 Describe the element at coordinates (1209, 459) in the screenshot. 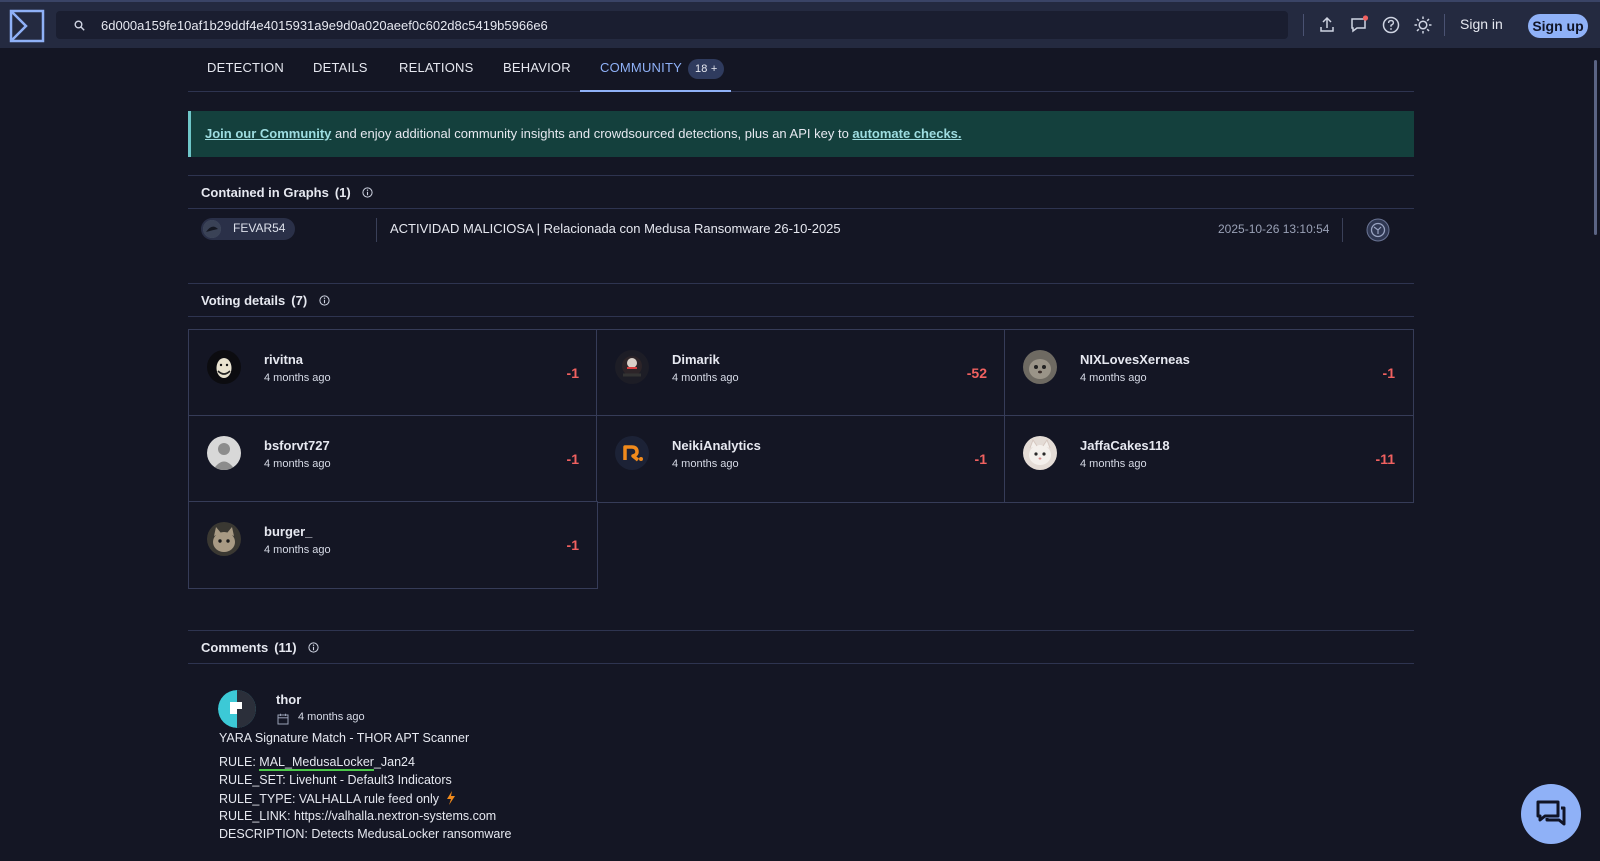

I see `vote-card: JaffaCakes118 4 months ago -11` at that location.